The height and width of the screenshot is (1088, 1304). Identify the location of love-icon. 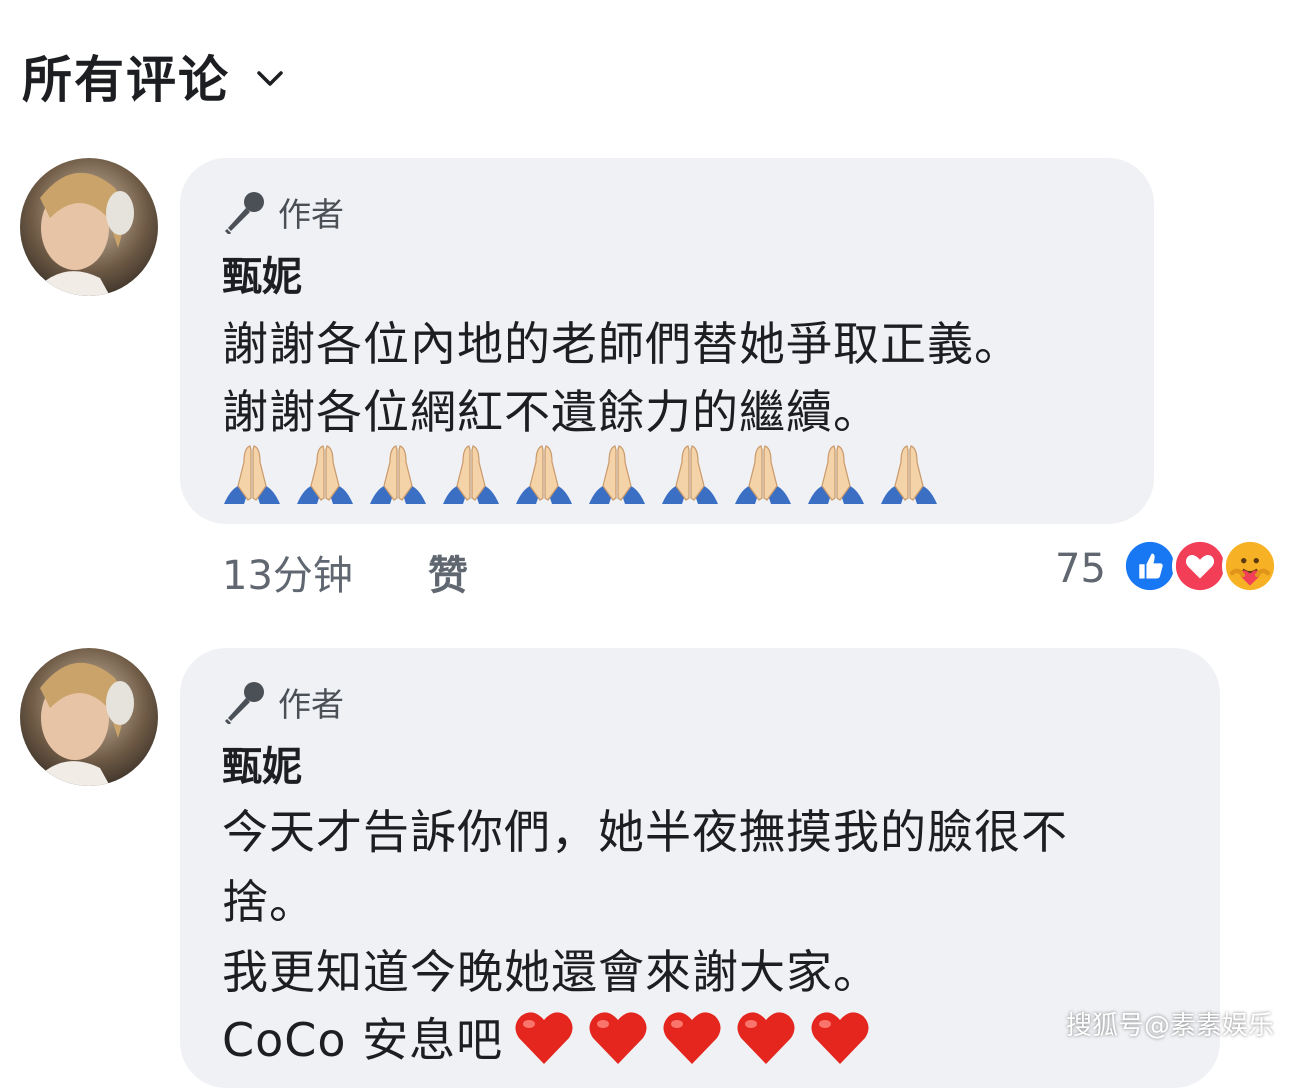
(1200, 566).